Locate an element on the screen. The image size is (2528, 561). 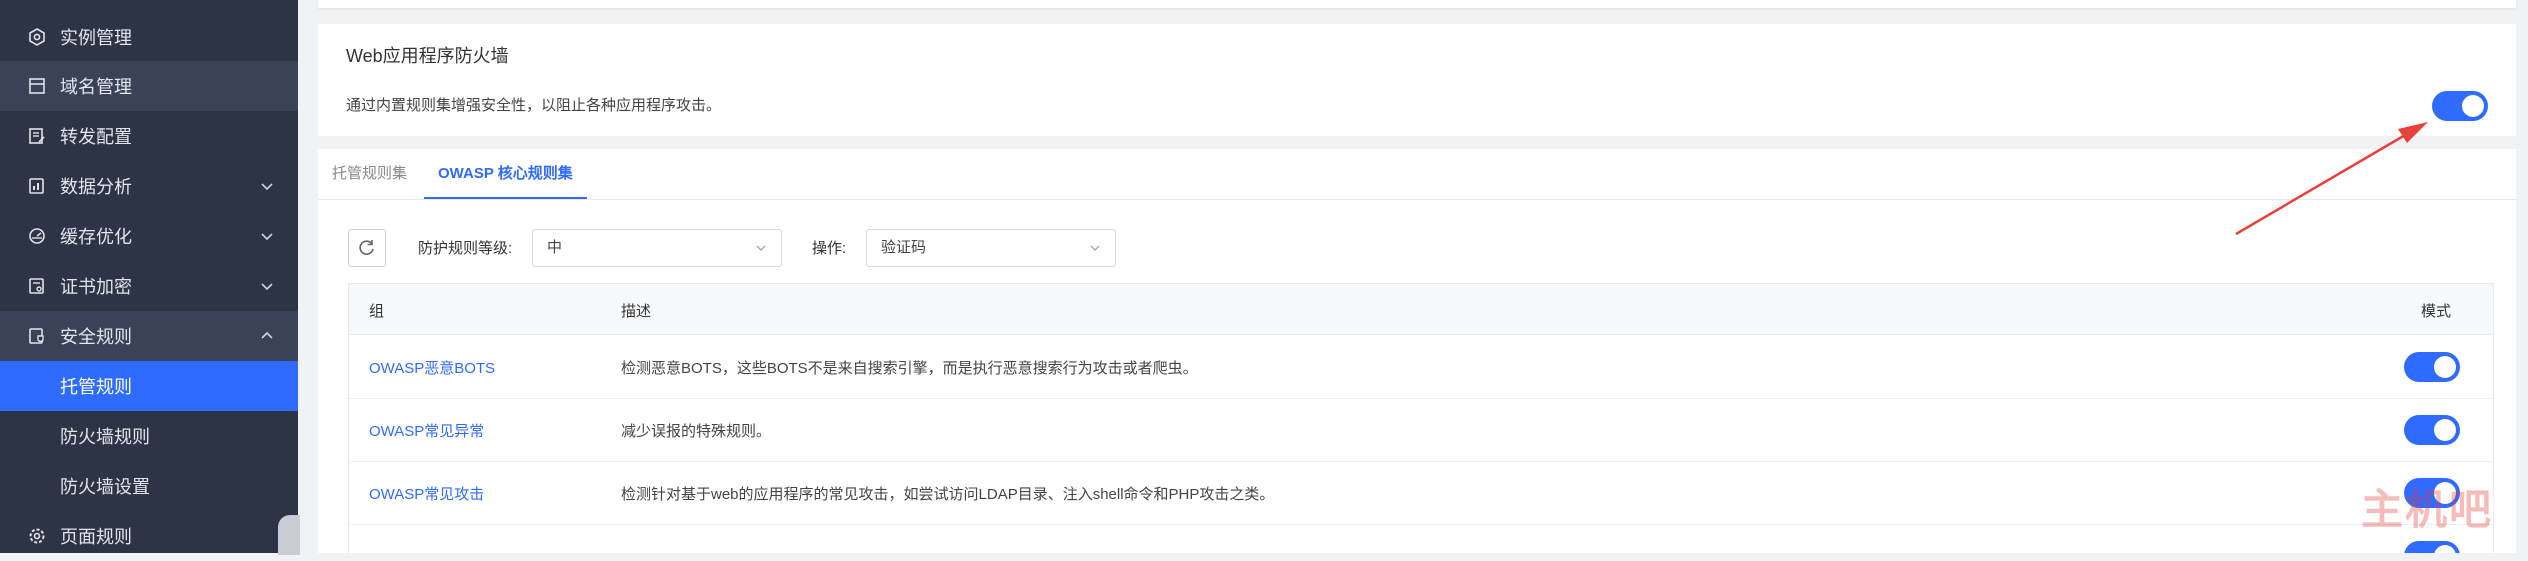
watermark-logo: 主机吧 is located at coordinates (2426, 509).